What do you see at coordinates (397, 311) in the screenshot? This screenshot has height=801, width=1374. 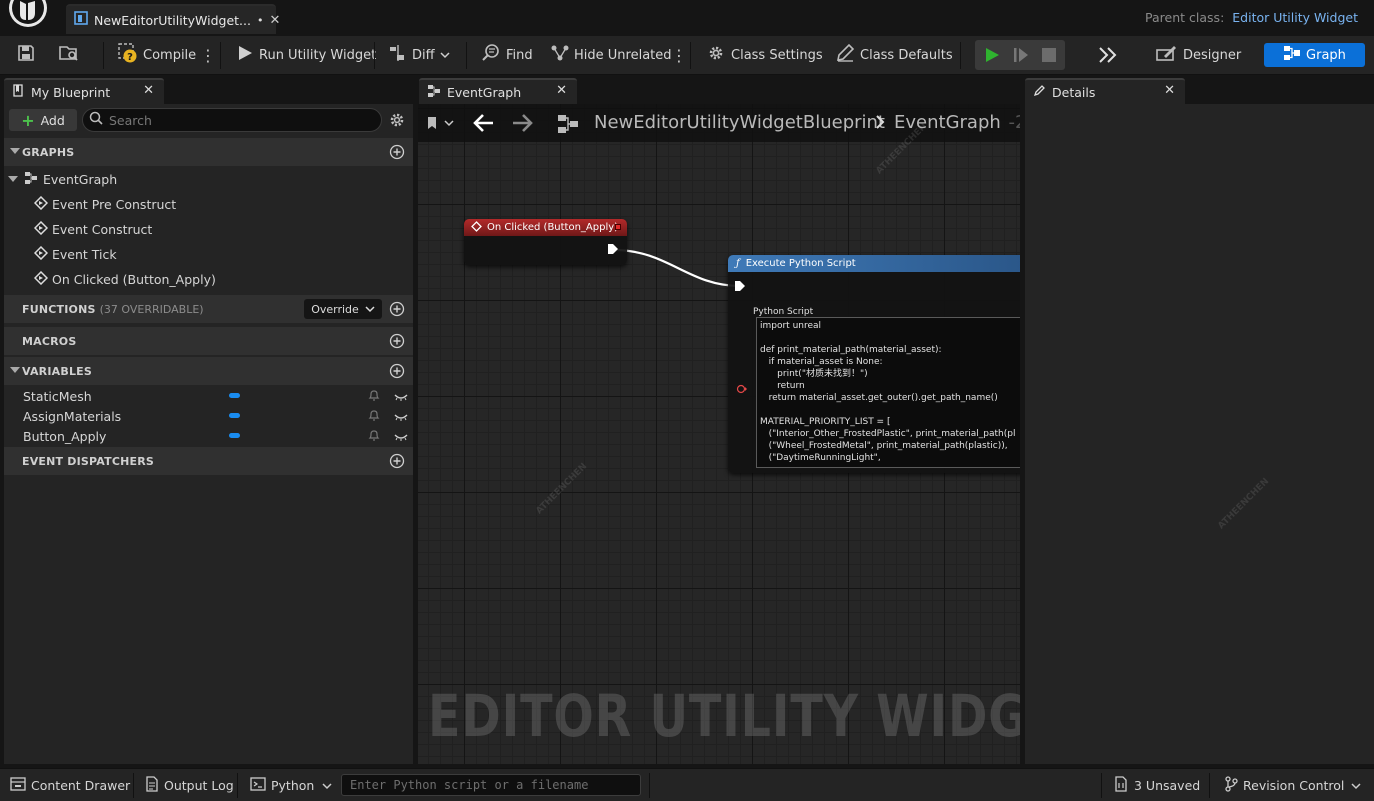 I see `add-function-icon` at bounding box center [397, 311].